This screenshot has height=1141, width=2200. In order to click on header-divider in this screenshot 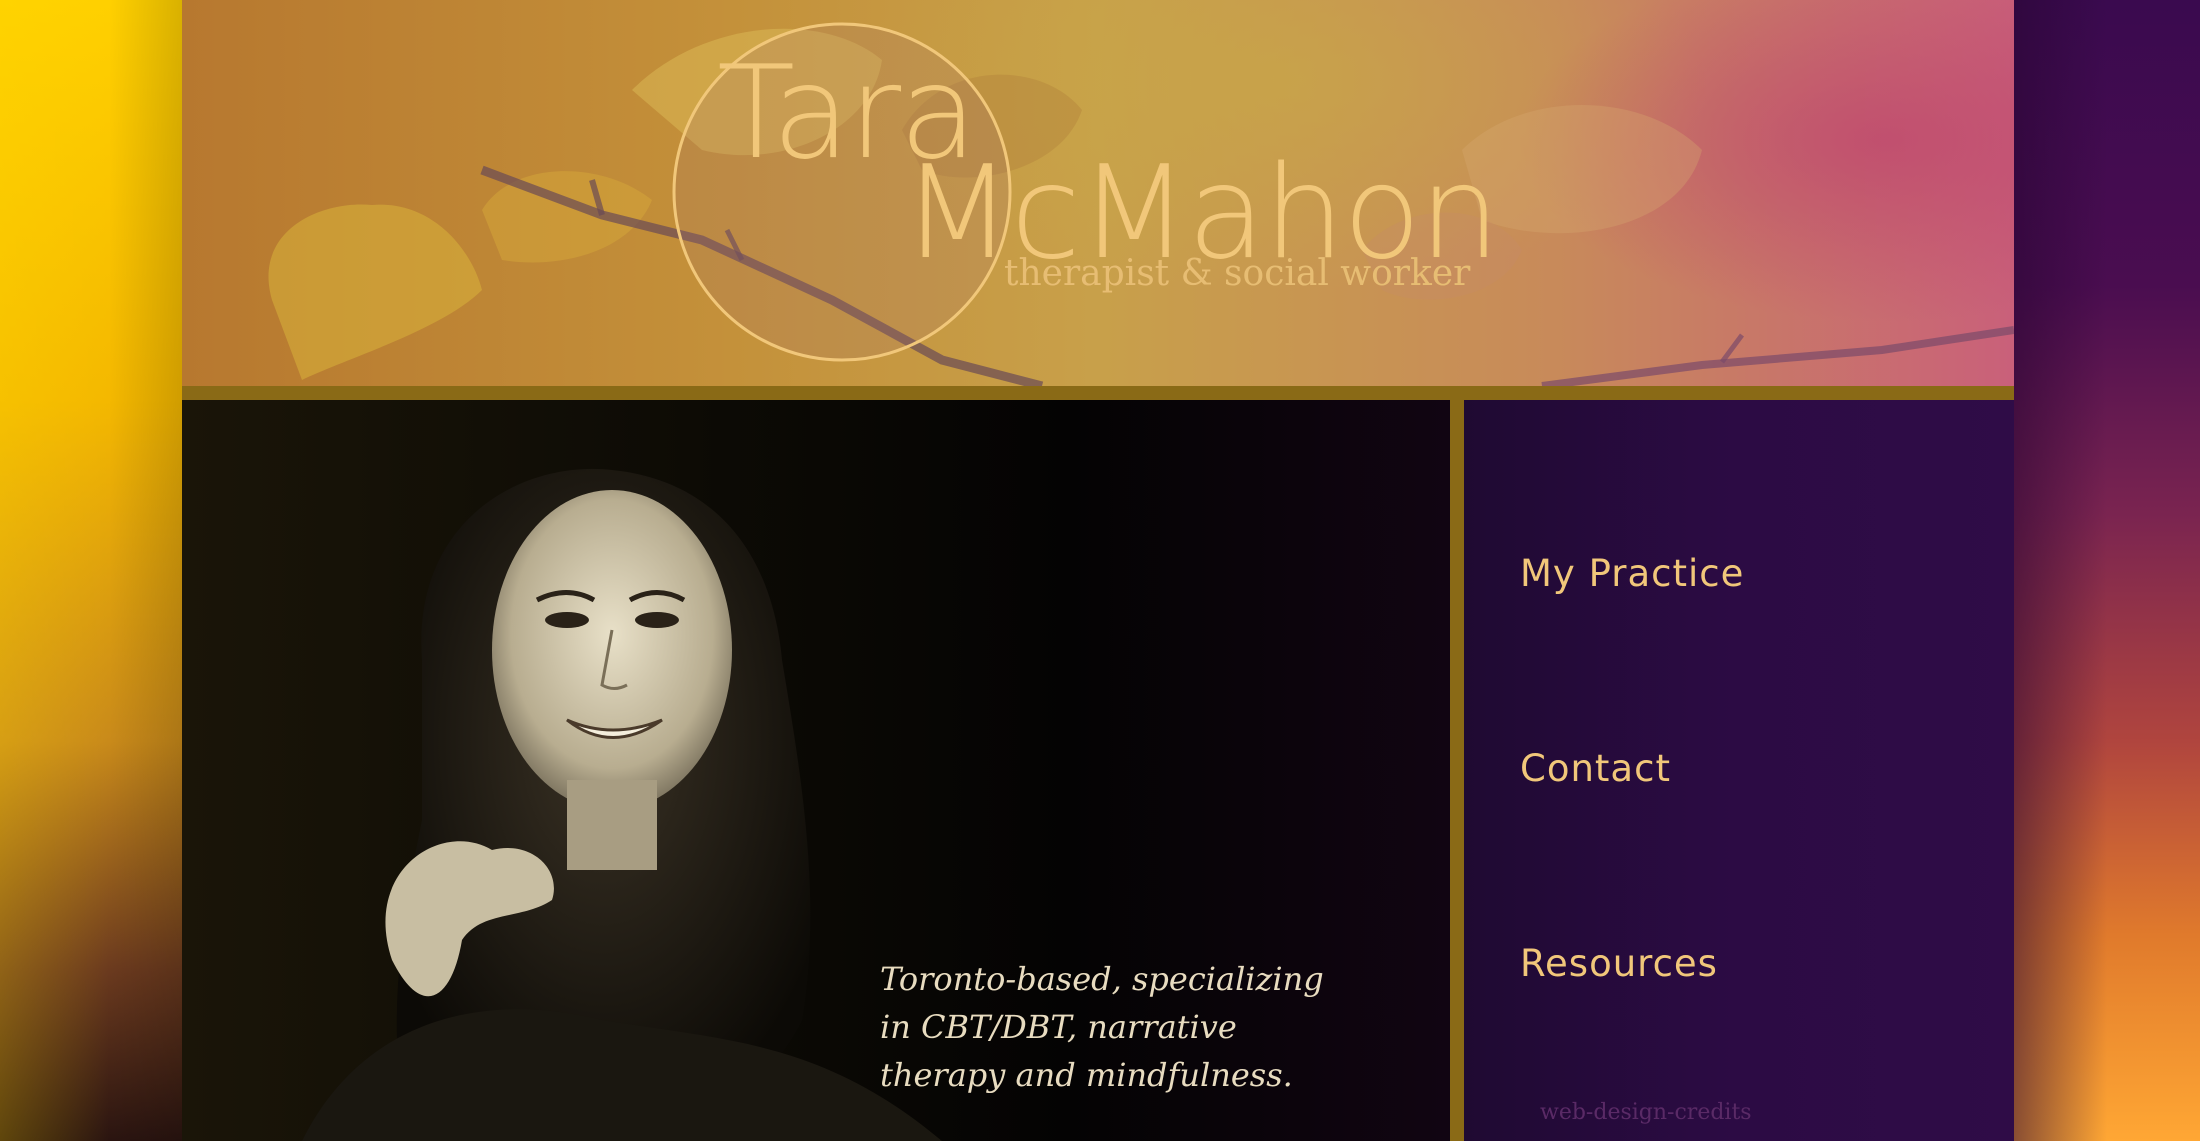, I will do `click(1098, 393)`.